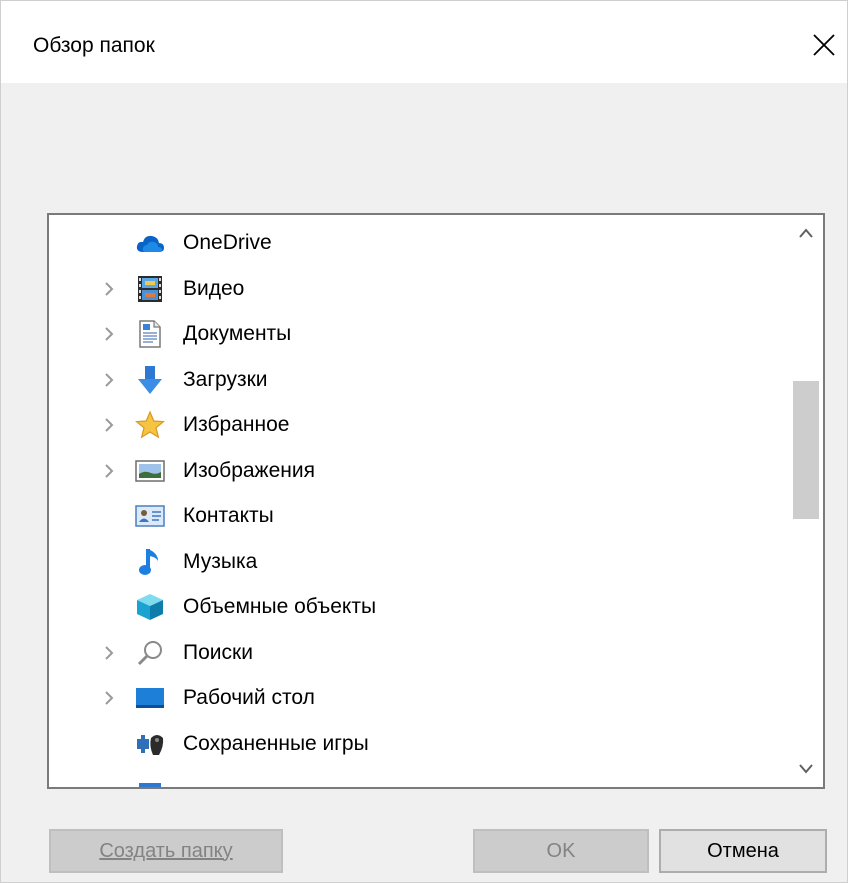 This screenshot has height=883, width=848. Describe the element at coordinates (419, 778) in the screenshot. I see `tree-item` at that location.